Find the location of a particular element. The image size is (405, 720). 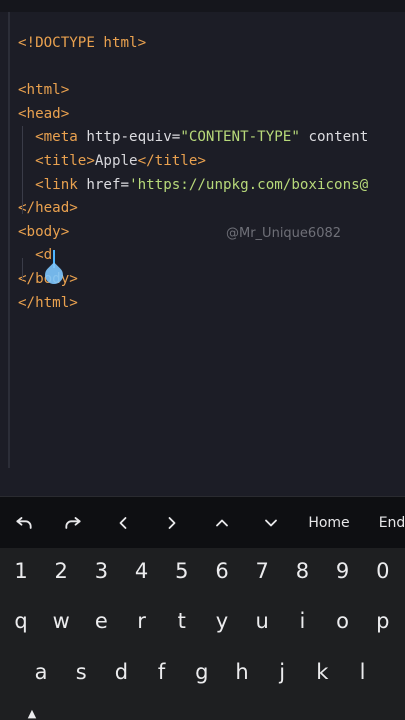

key-7: 7 is located at coordinates (262, 571).